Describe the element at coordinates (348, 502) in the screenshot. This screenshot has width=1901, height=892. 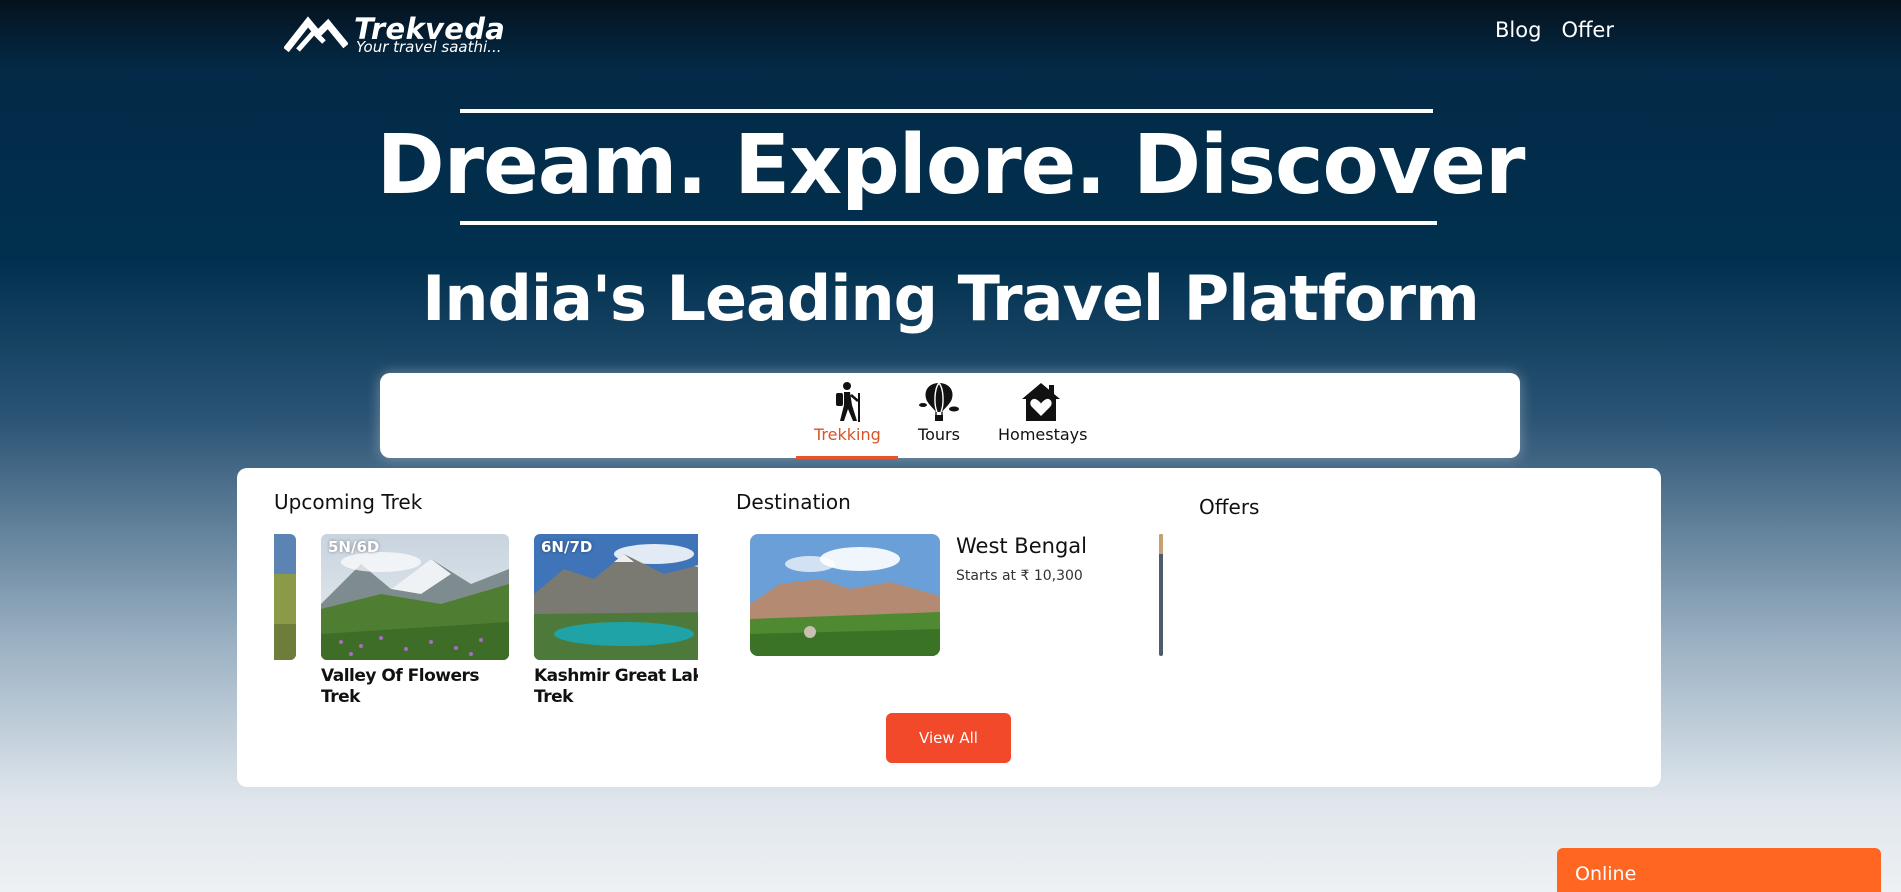
I see `upcoming-trek-heading: Upcoming Trek` at that location.